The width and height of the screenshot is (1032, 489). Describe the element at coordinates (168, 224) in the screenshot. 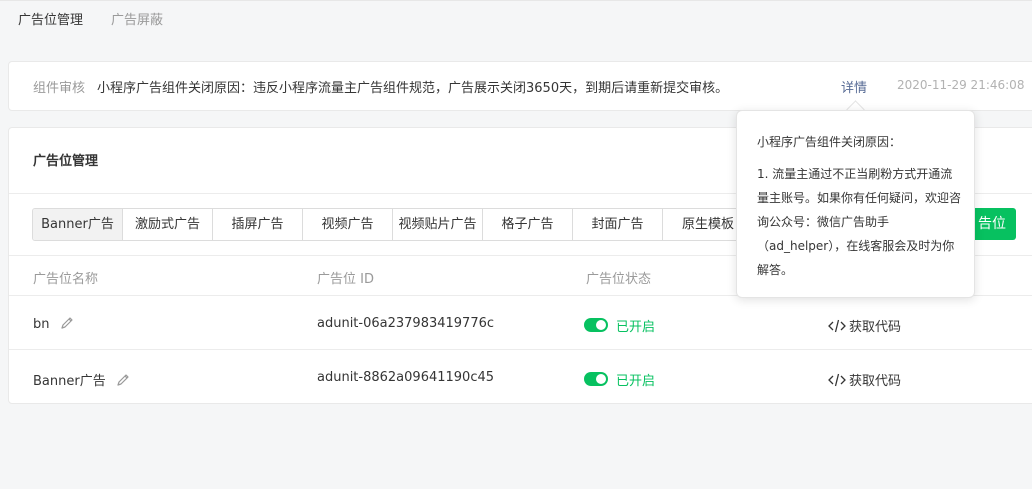

I see `ad-type-rewarded: 激励式广告` at that location.